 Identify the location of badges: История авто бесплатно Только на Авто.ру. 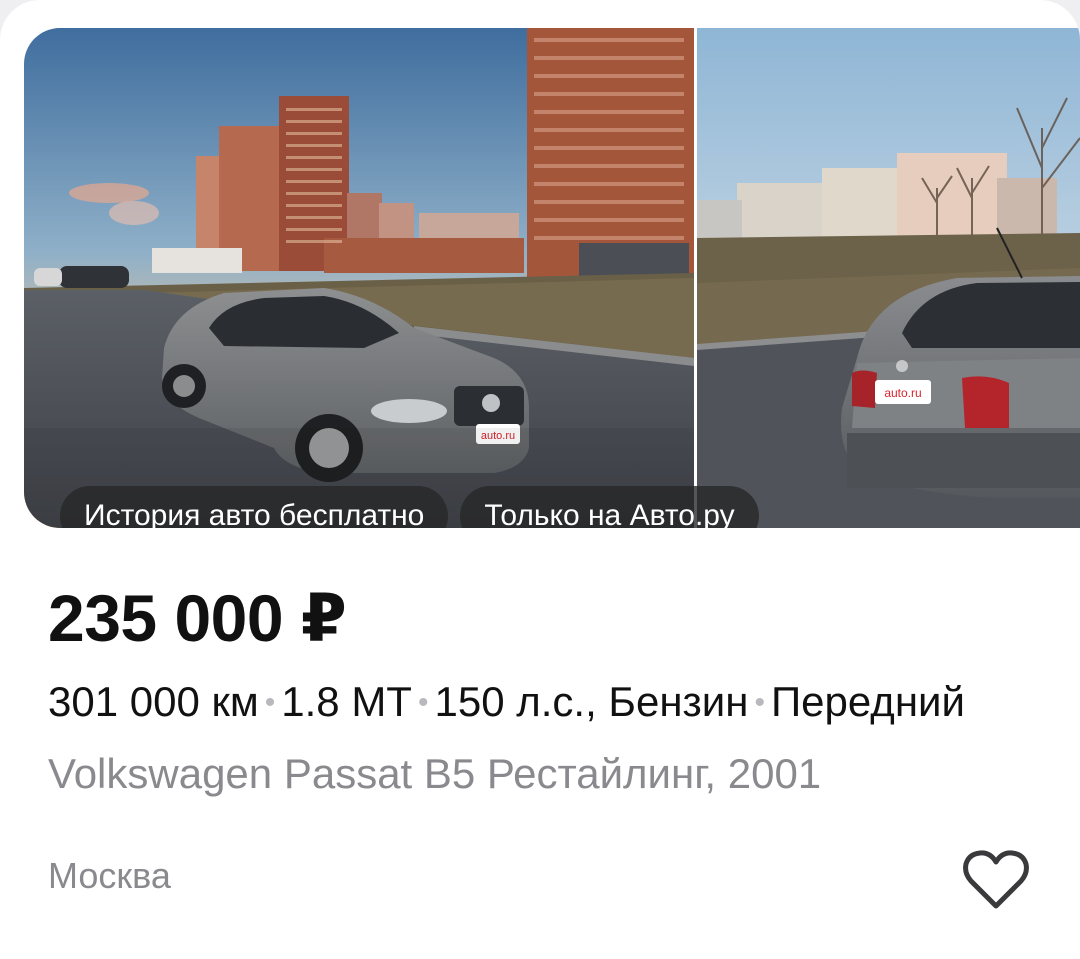
(409, 507).